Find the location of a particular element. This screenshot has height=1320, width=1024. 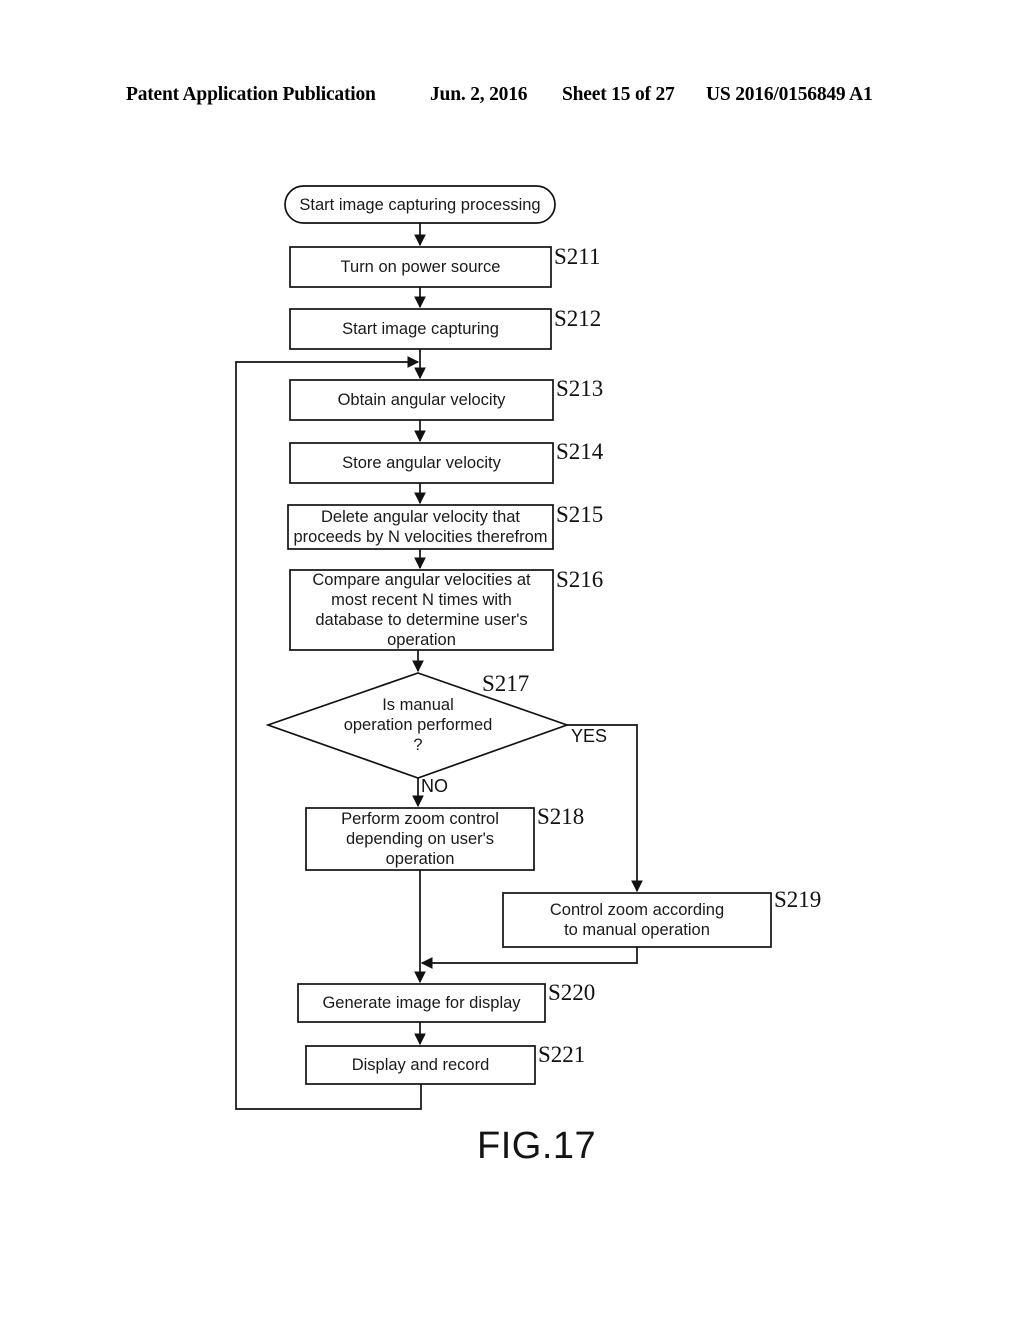

node-s212-shape is located at coordinates (420, 329).